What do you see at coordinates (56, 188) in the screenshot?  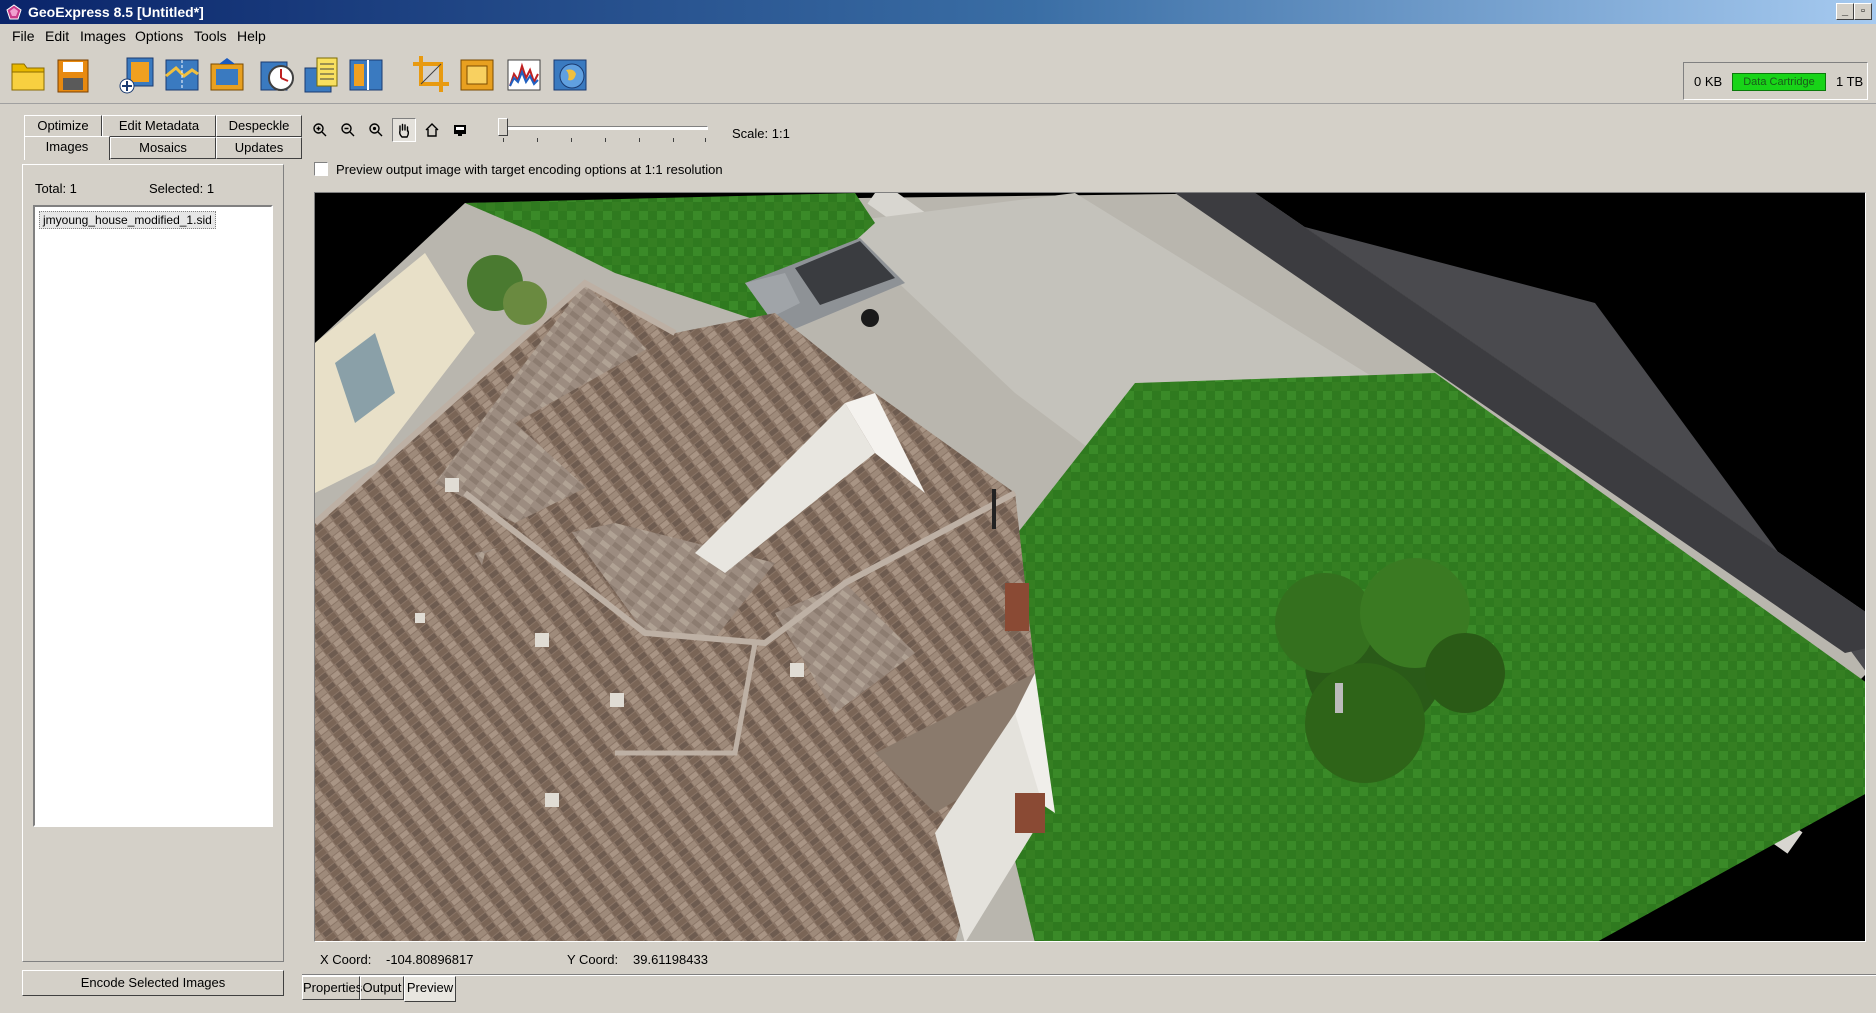 I see `total-count: Total: 1` at bounding box center [56, 188].